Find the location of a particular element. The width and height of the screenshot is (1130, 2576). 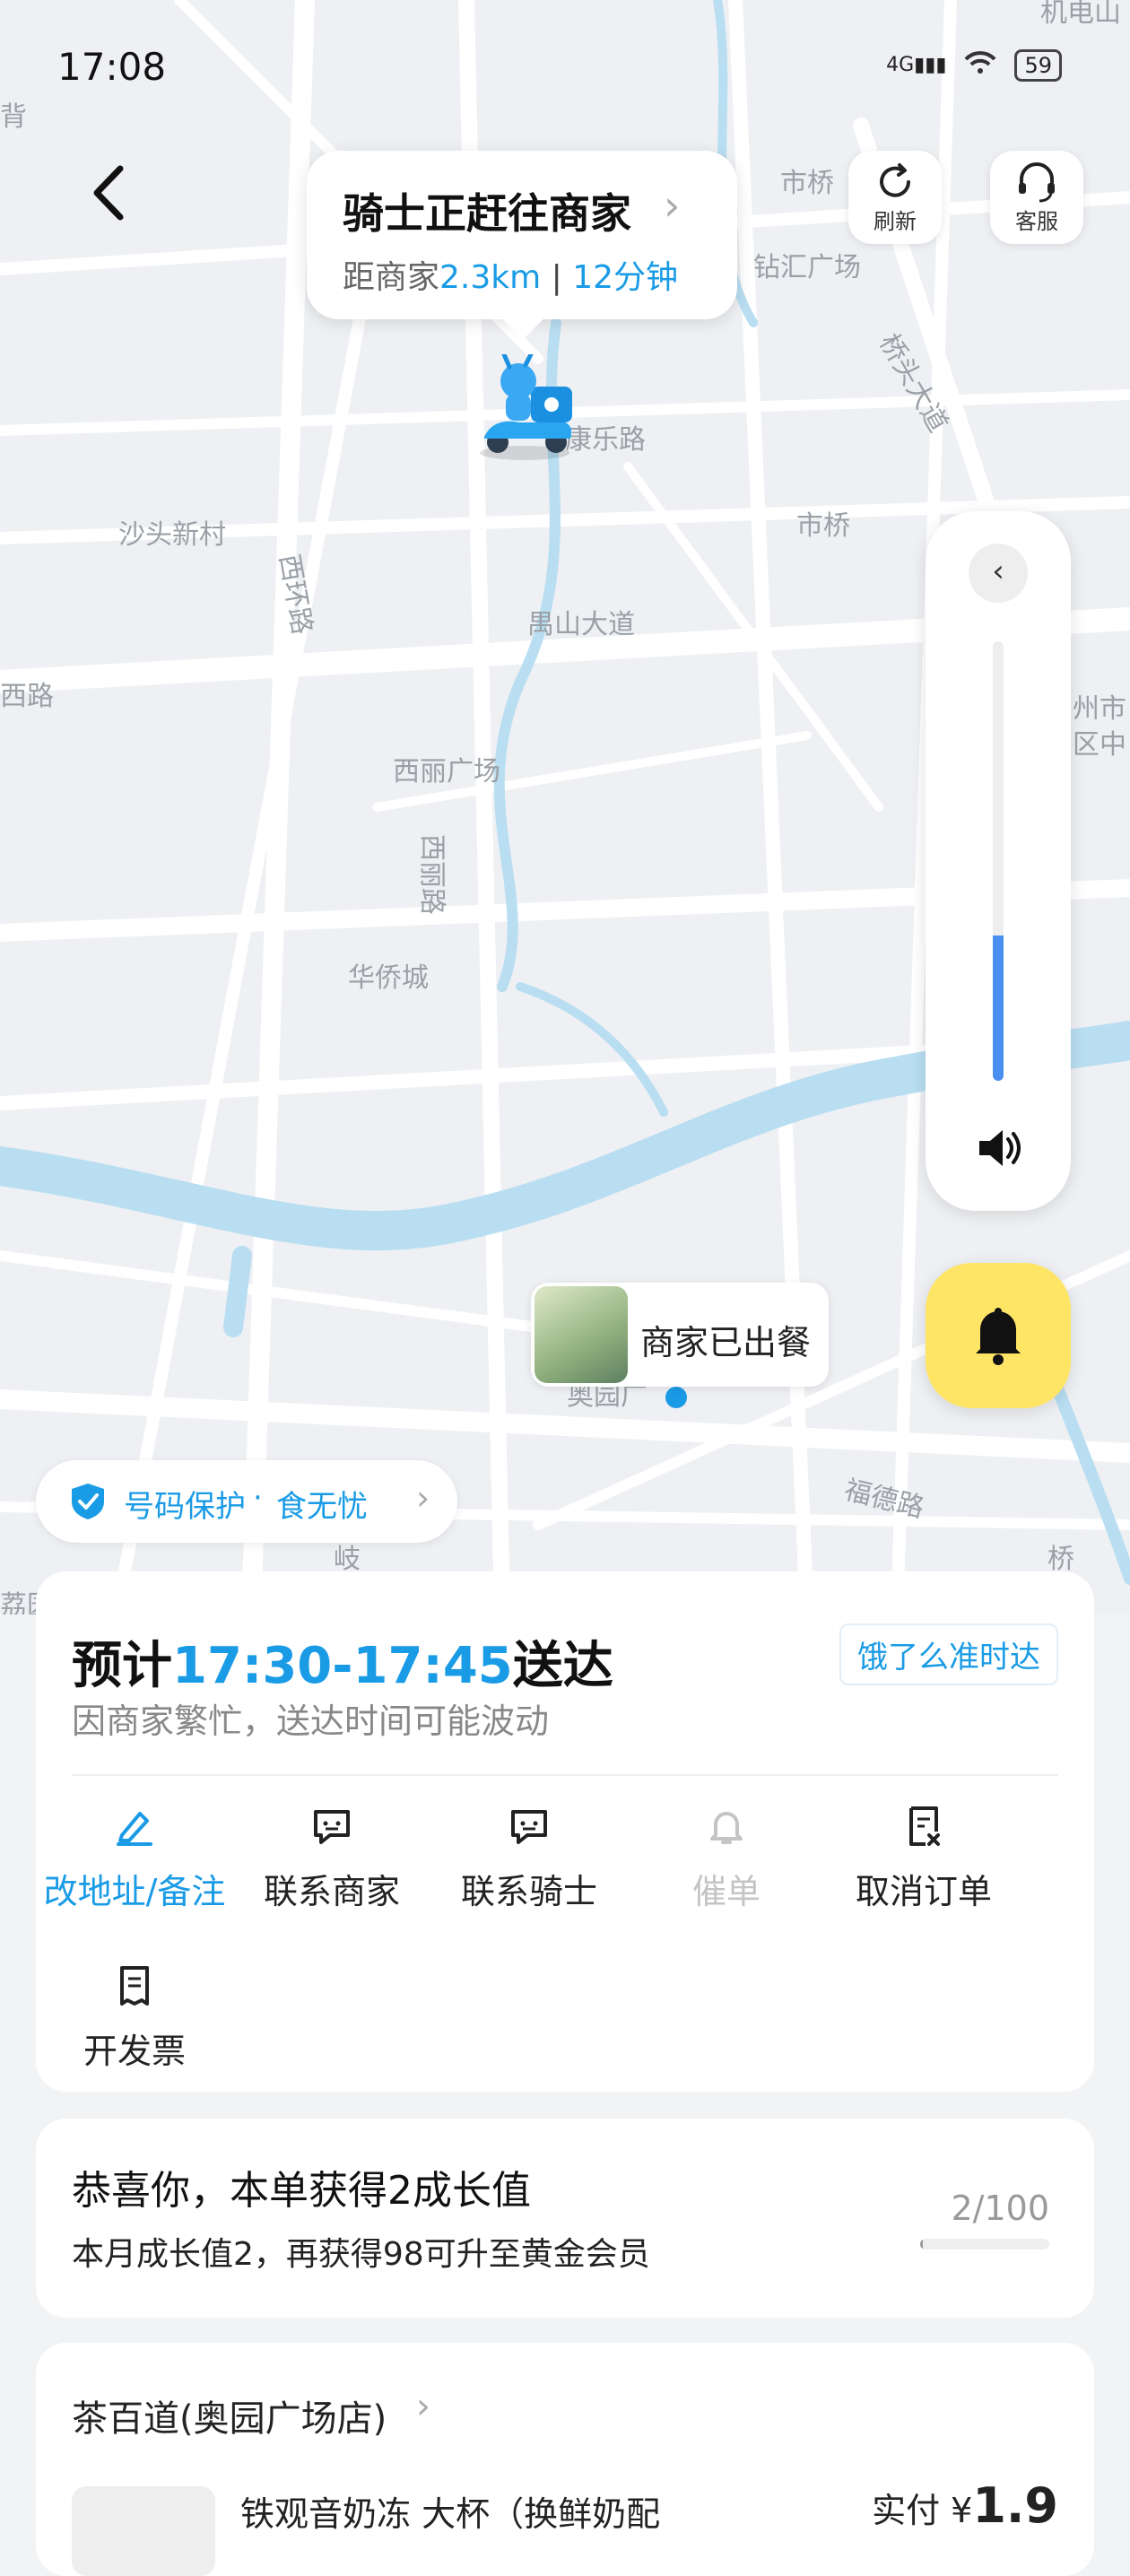

merchant-status-text: 商家已出餐 is located at coordinates (726, 1342).